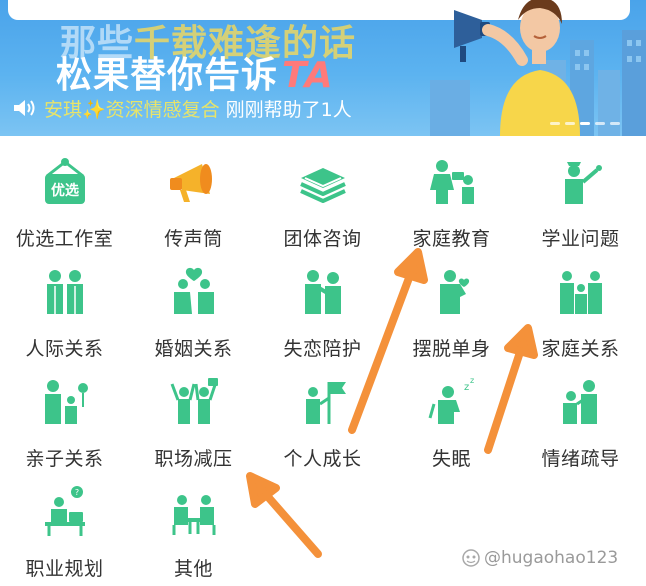 The image size is (646, 586). I want to click on speaker-icon, so click(24, 108).